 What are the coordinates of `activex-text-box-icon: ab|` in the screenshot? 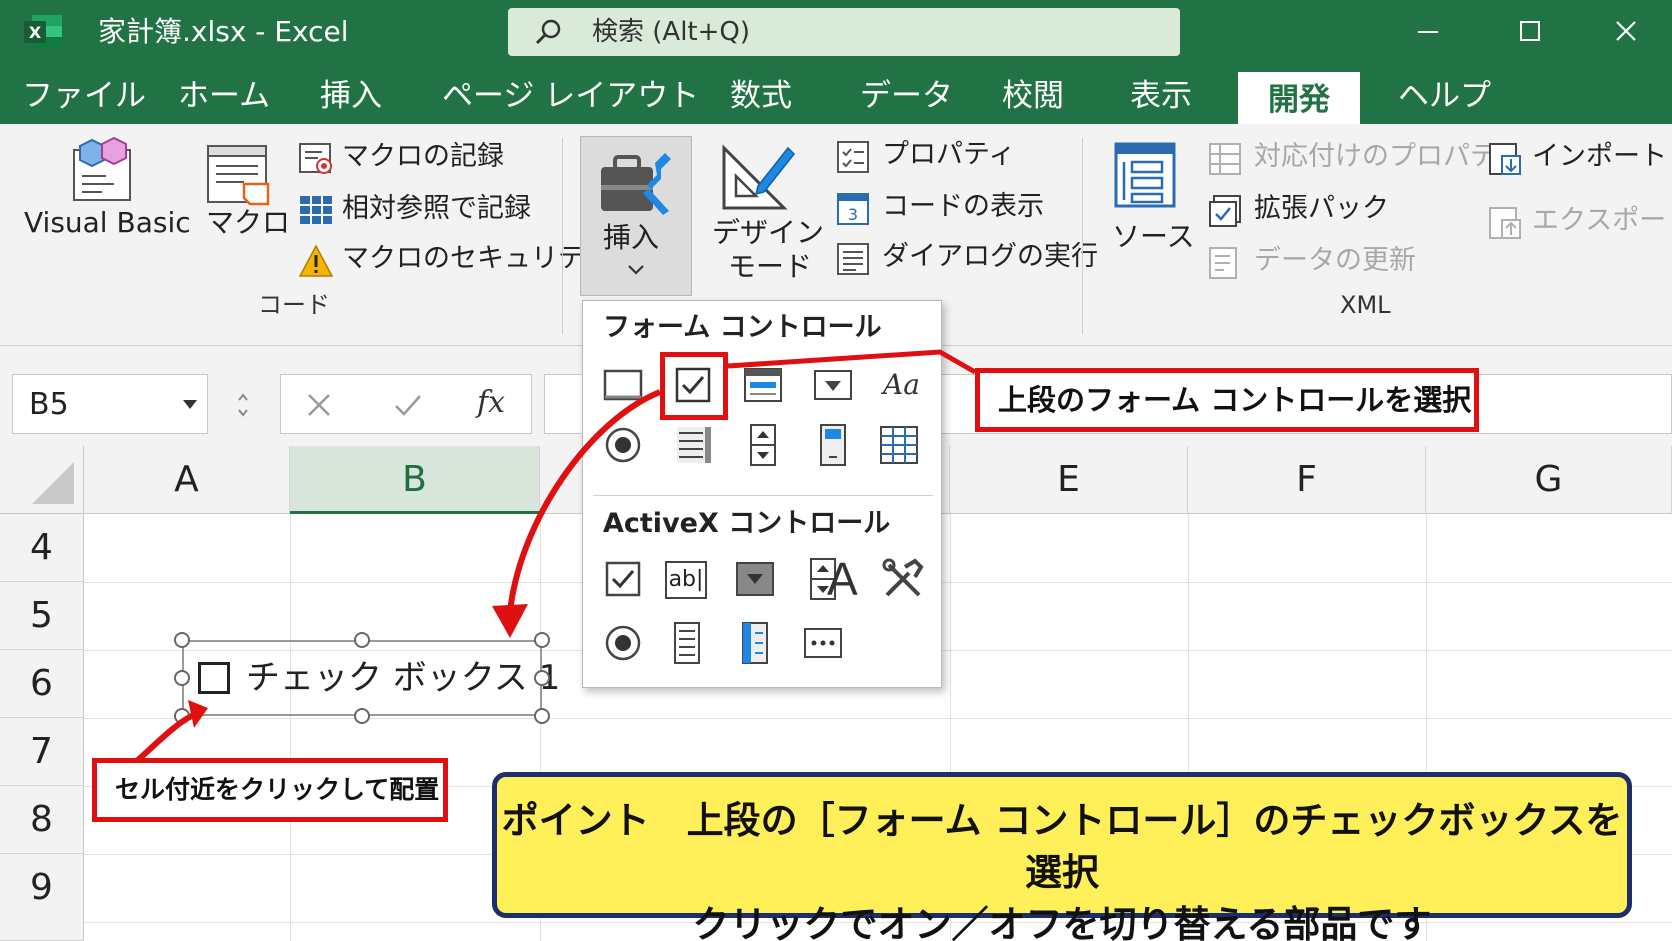 It's located at (686, 580).